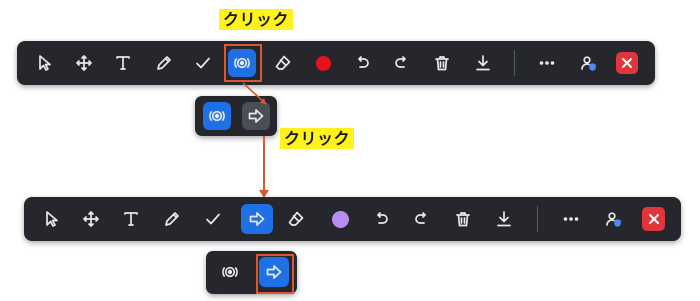 This screenshot has height=301, width=700. What do you see at coordinates (256, 19) in the screenshot?
I see `click-annotation-1: クリック` at bounding box center [256, 19].